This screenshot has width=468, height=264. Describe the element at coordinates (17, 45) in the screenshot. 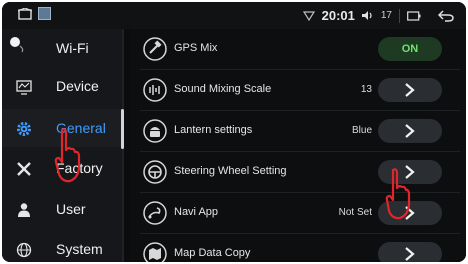

I see `wifi-icon` at that location.